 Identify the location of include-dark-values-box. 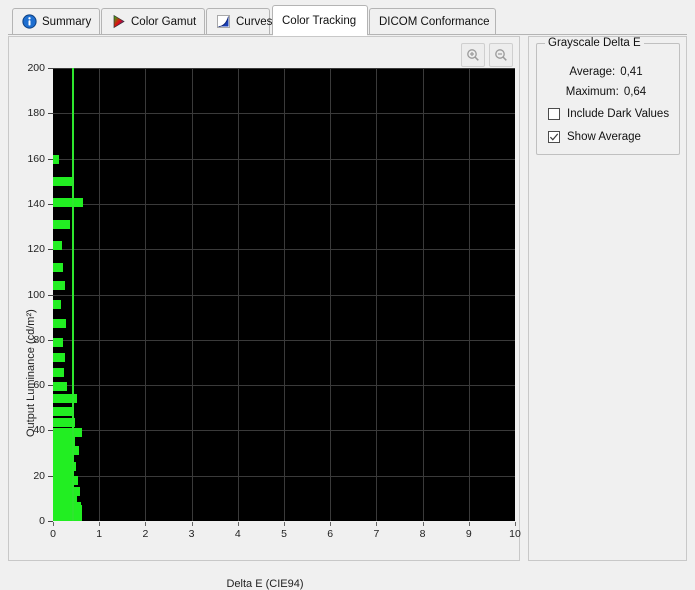
(554, 114).